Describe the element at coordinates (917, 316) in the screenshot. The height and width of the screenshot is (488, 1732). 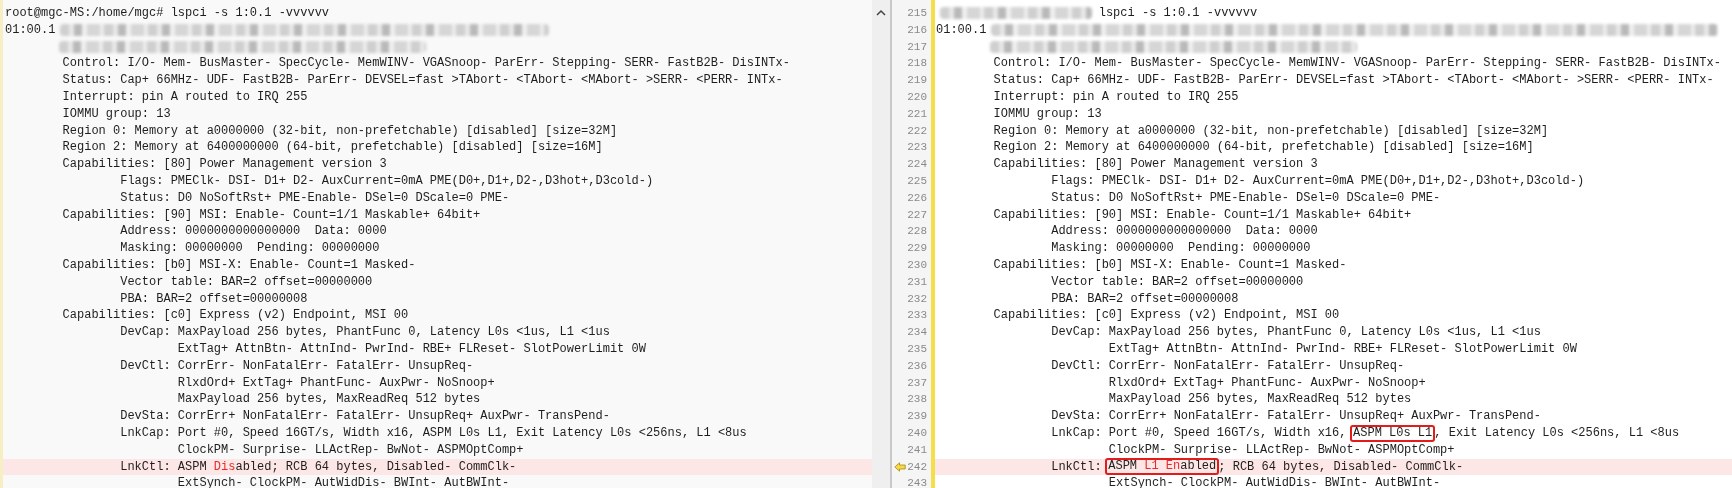
I see `line-number: 233` at that location.